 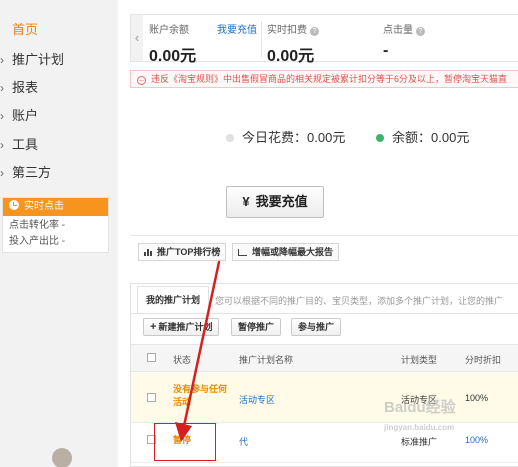 What do you see at coordinates (204, 43) in the screenshot?
I see `account-balance: 账户余额 我要充值 0.00元` at bounding box center [204, 43].